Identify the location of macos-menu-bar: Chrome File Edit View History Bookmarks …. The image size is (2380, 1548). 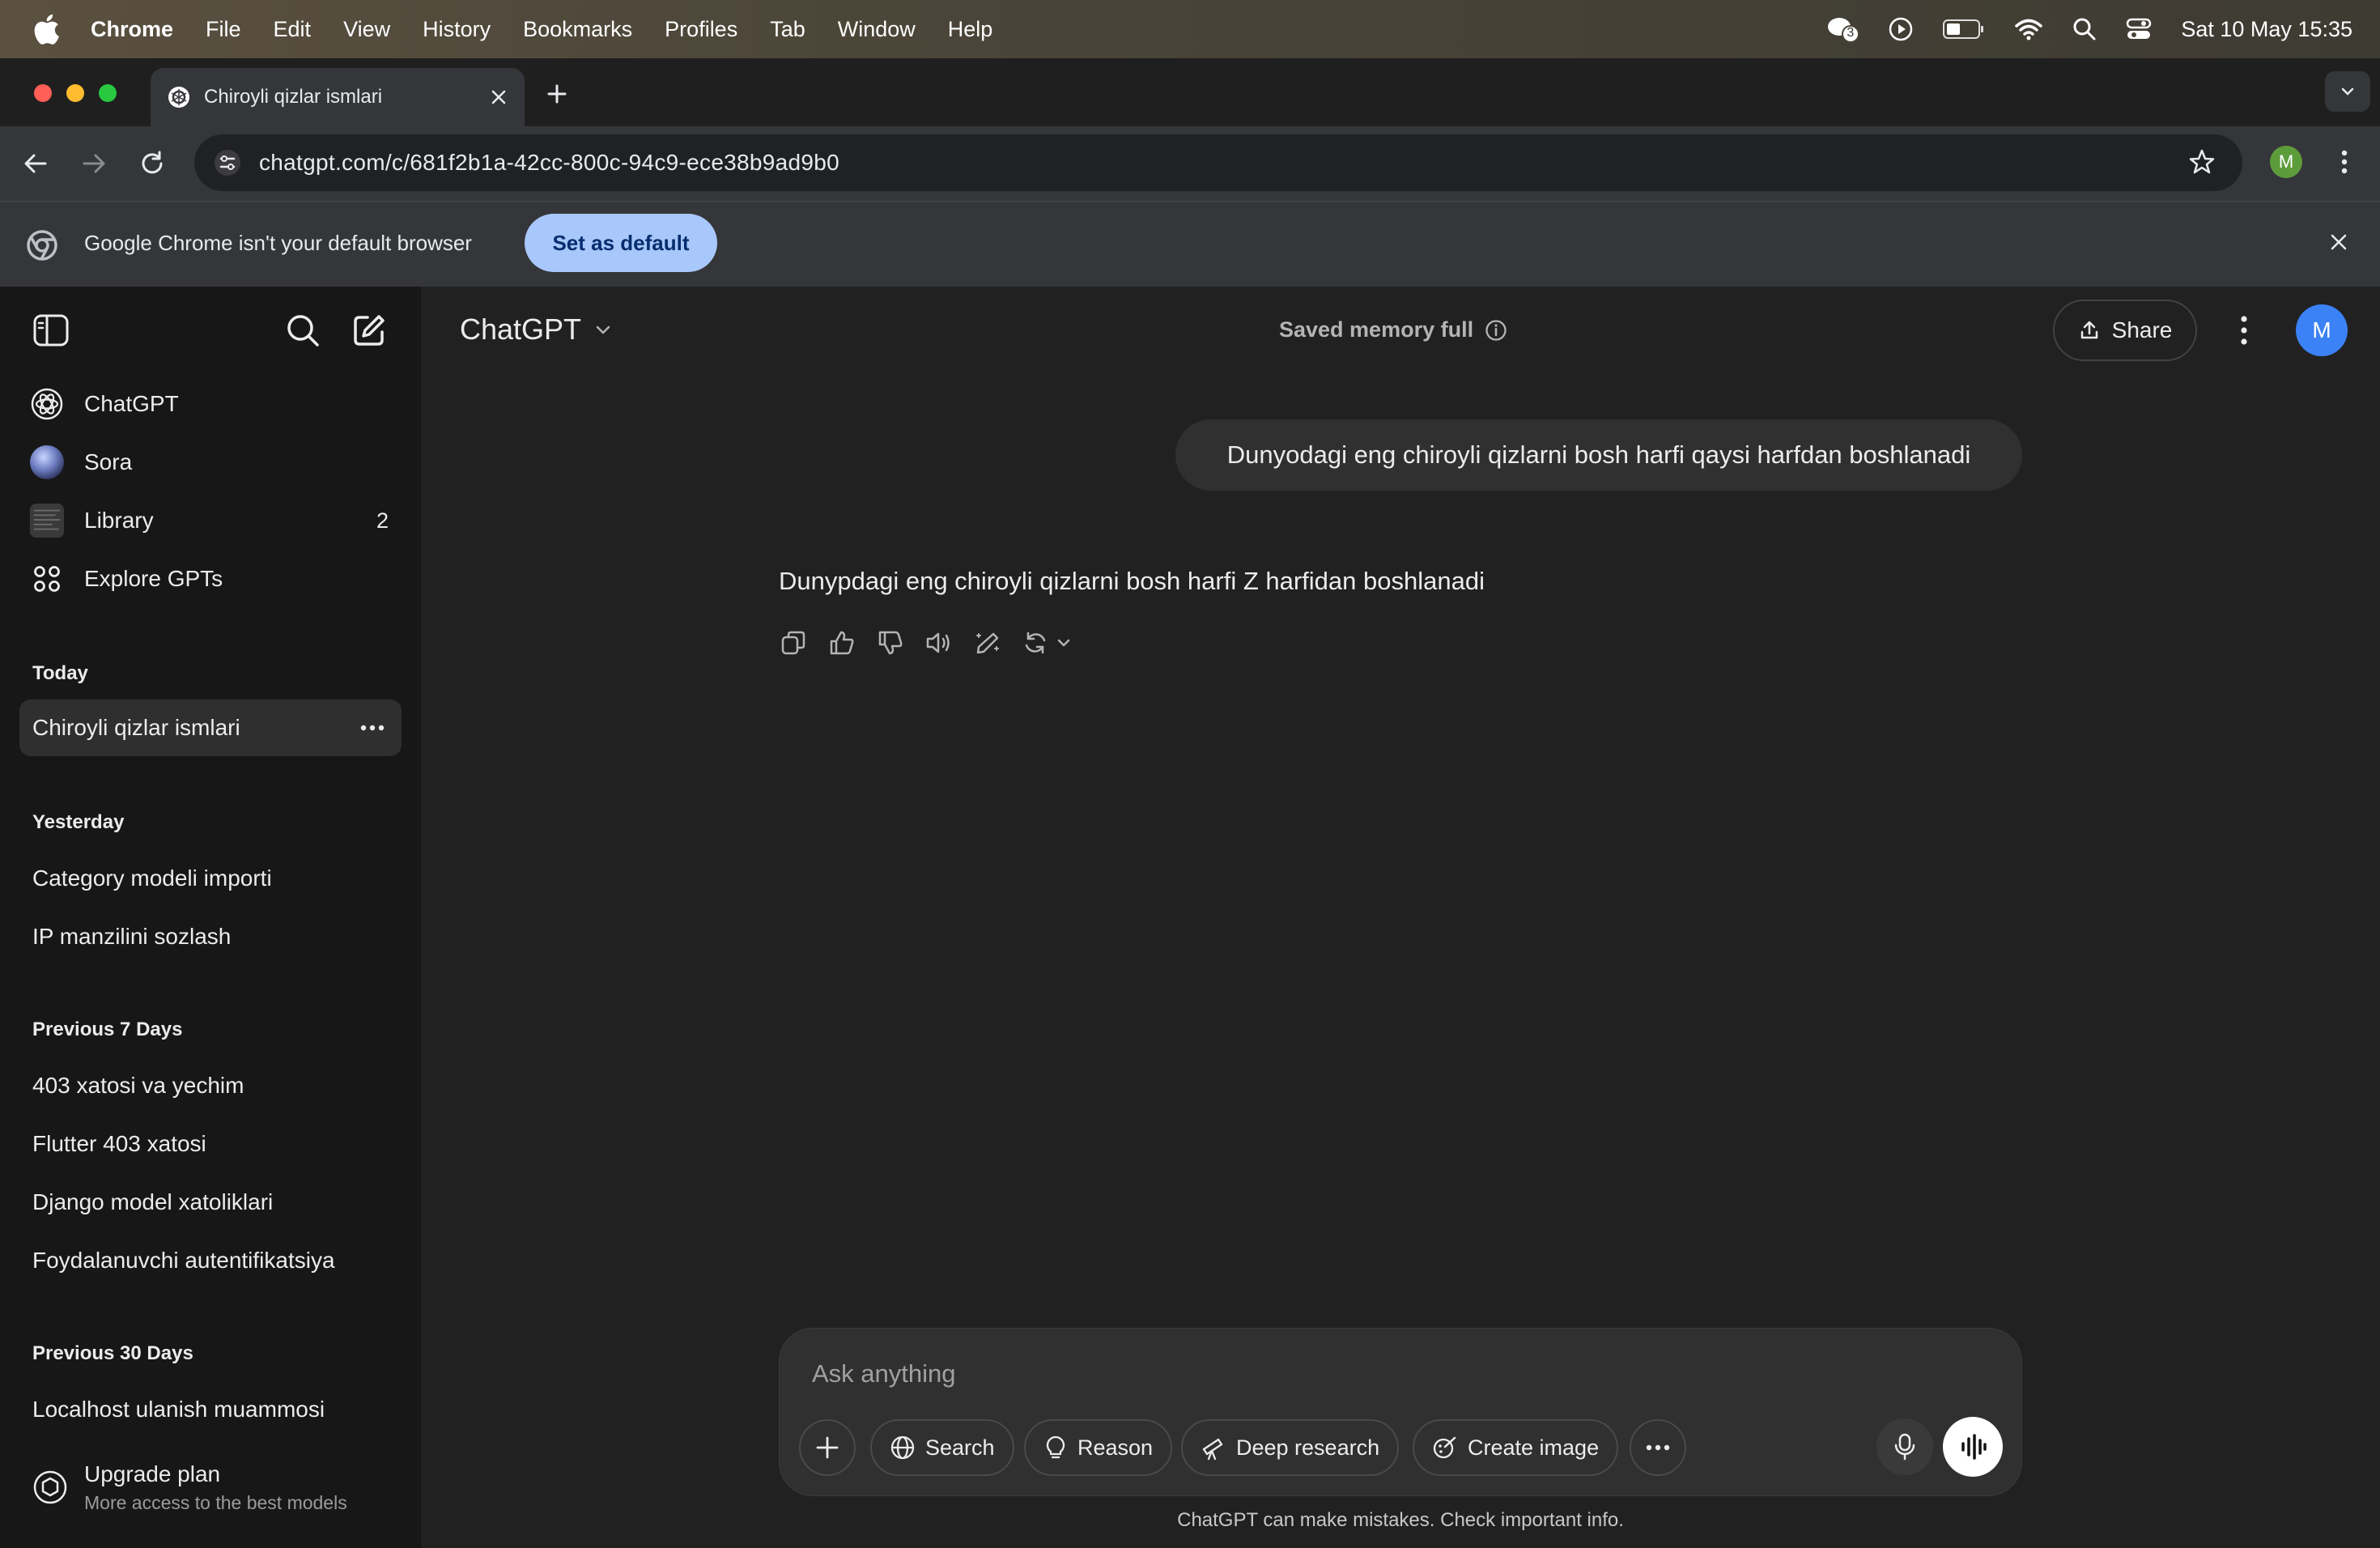
(1190, 29).